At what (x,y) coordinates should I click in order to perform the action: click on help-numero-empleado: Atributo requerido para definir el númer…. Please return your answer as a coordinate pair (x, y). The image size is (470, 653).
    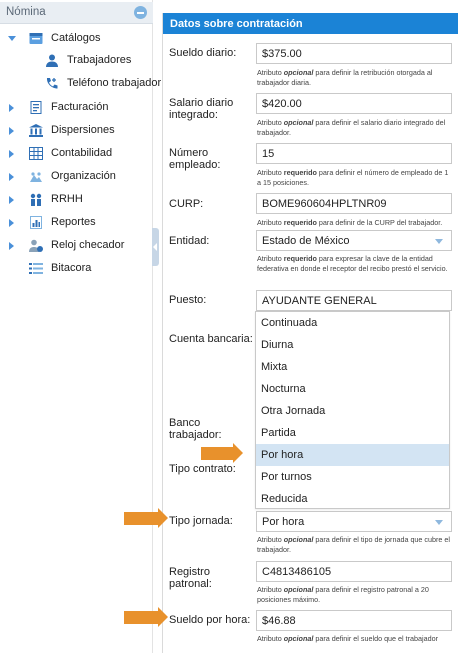
    Looking at the image, I should click on (353, 177).